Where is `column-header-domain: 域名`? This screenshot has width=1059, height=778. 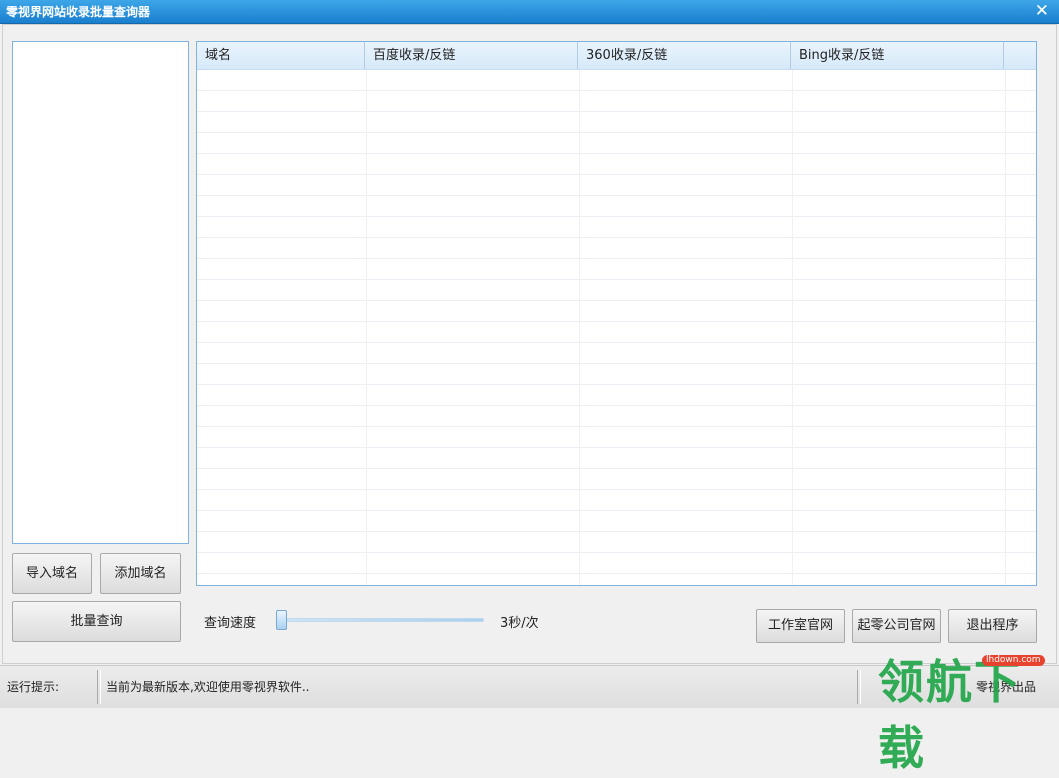
column-header-domain: 域名 is located at coordinates (281, 55).